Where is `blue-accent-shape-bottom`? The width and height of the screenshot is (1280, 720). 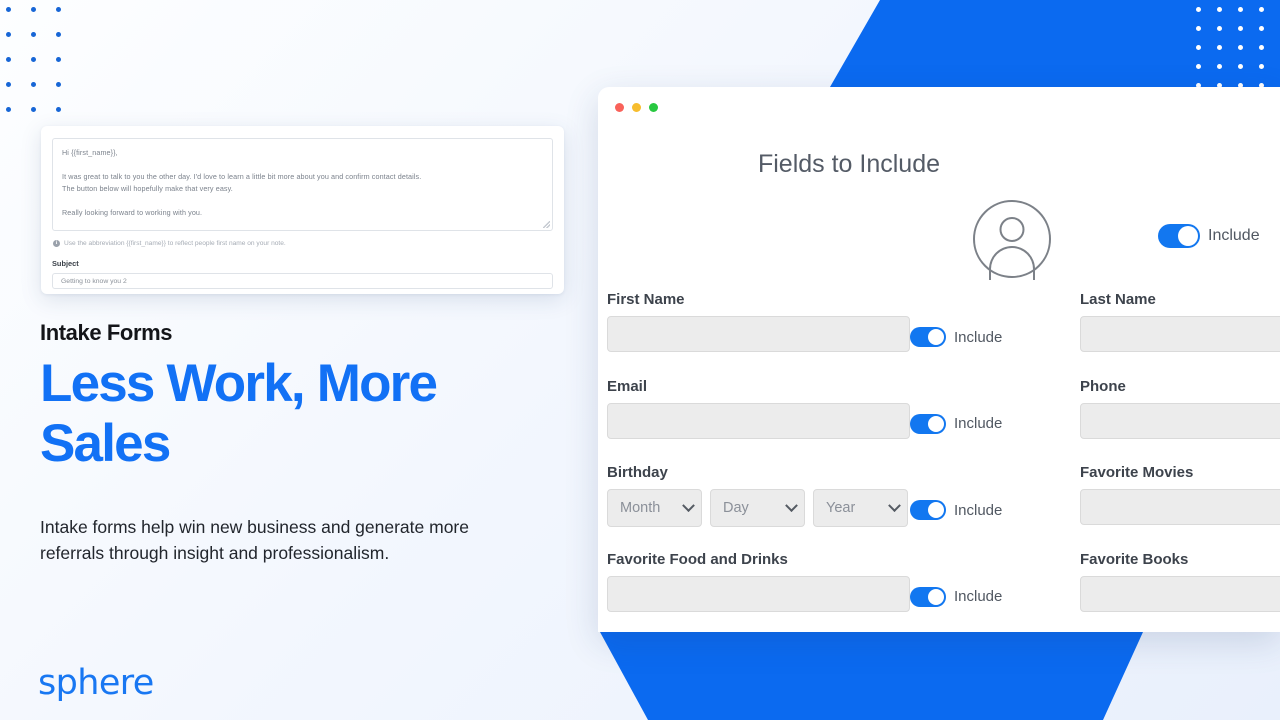 blue-accent-shape-bottom is located at coordinates (871, 676).